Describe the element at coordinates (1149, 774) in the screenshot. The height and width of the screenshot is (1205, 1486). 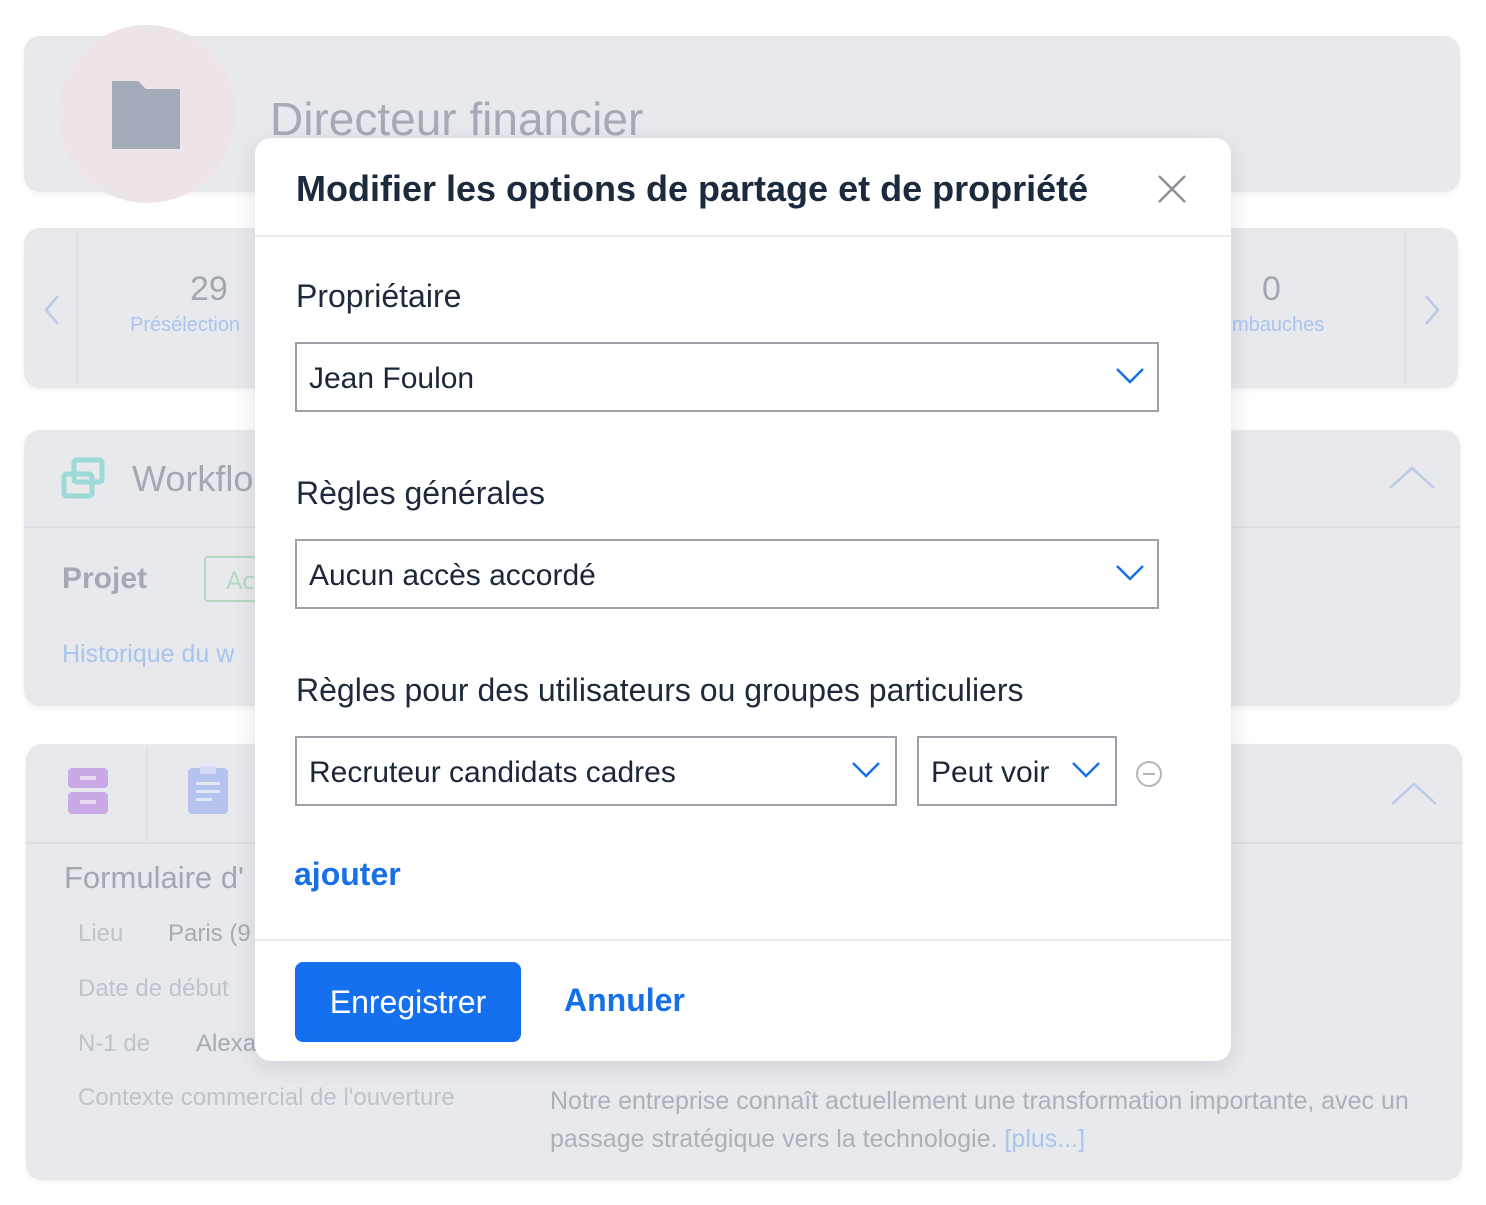
I see `remove-rule-icon` at that location.